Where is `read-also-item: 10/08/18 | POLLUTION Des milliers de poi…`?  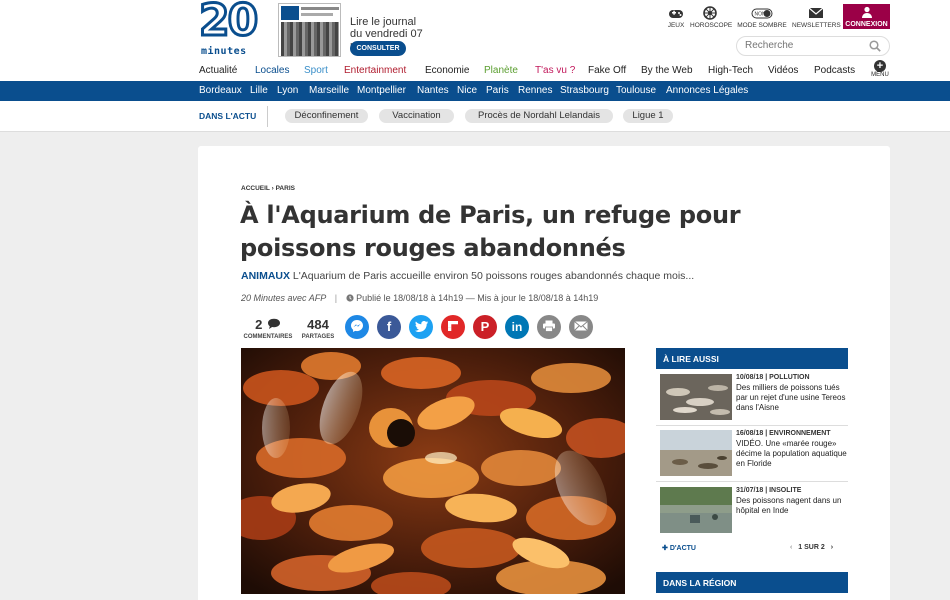
read-also-item: 10/08/18 | POLLUTION Des milliers de poi… is located at coordinates (753, 397).